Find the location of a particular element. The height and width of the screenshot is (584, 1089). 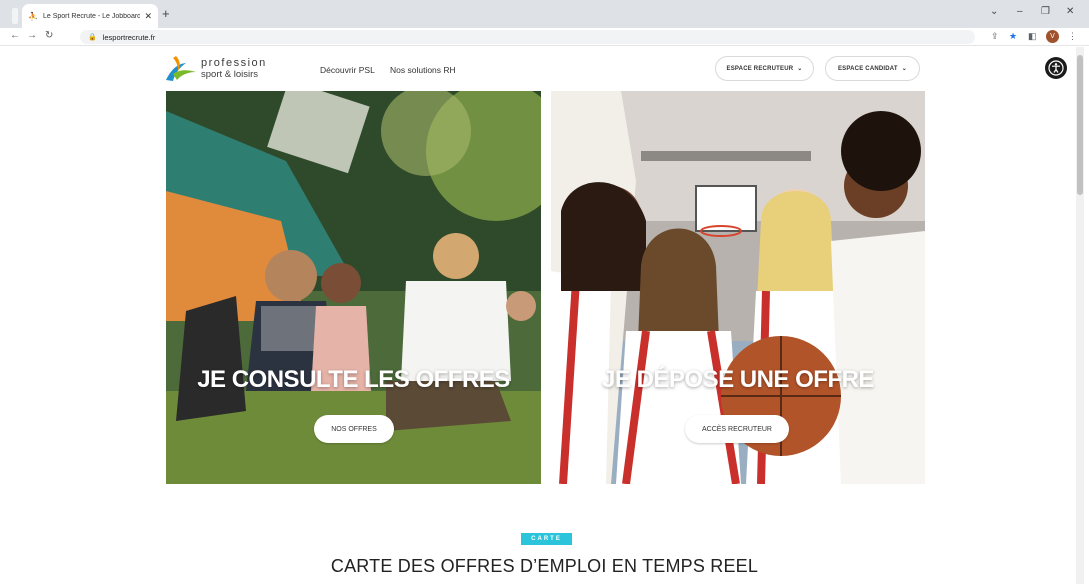

page-scrollbar is located at coordinates (1080, 315).